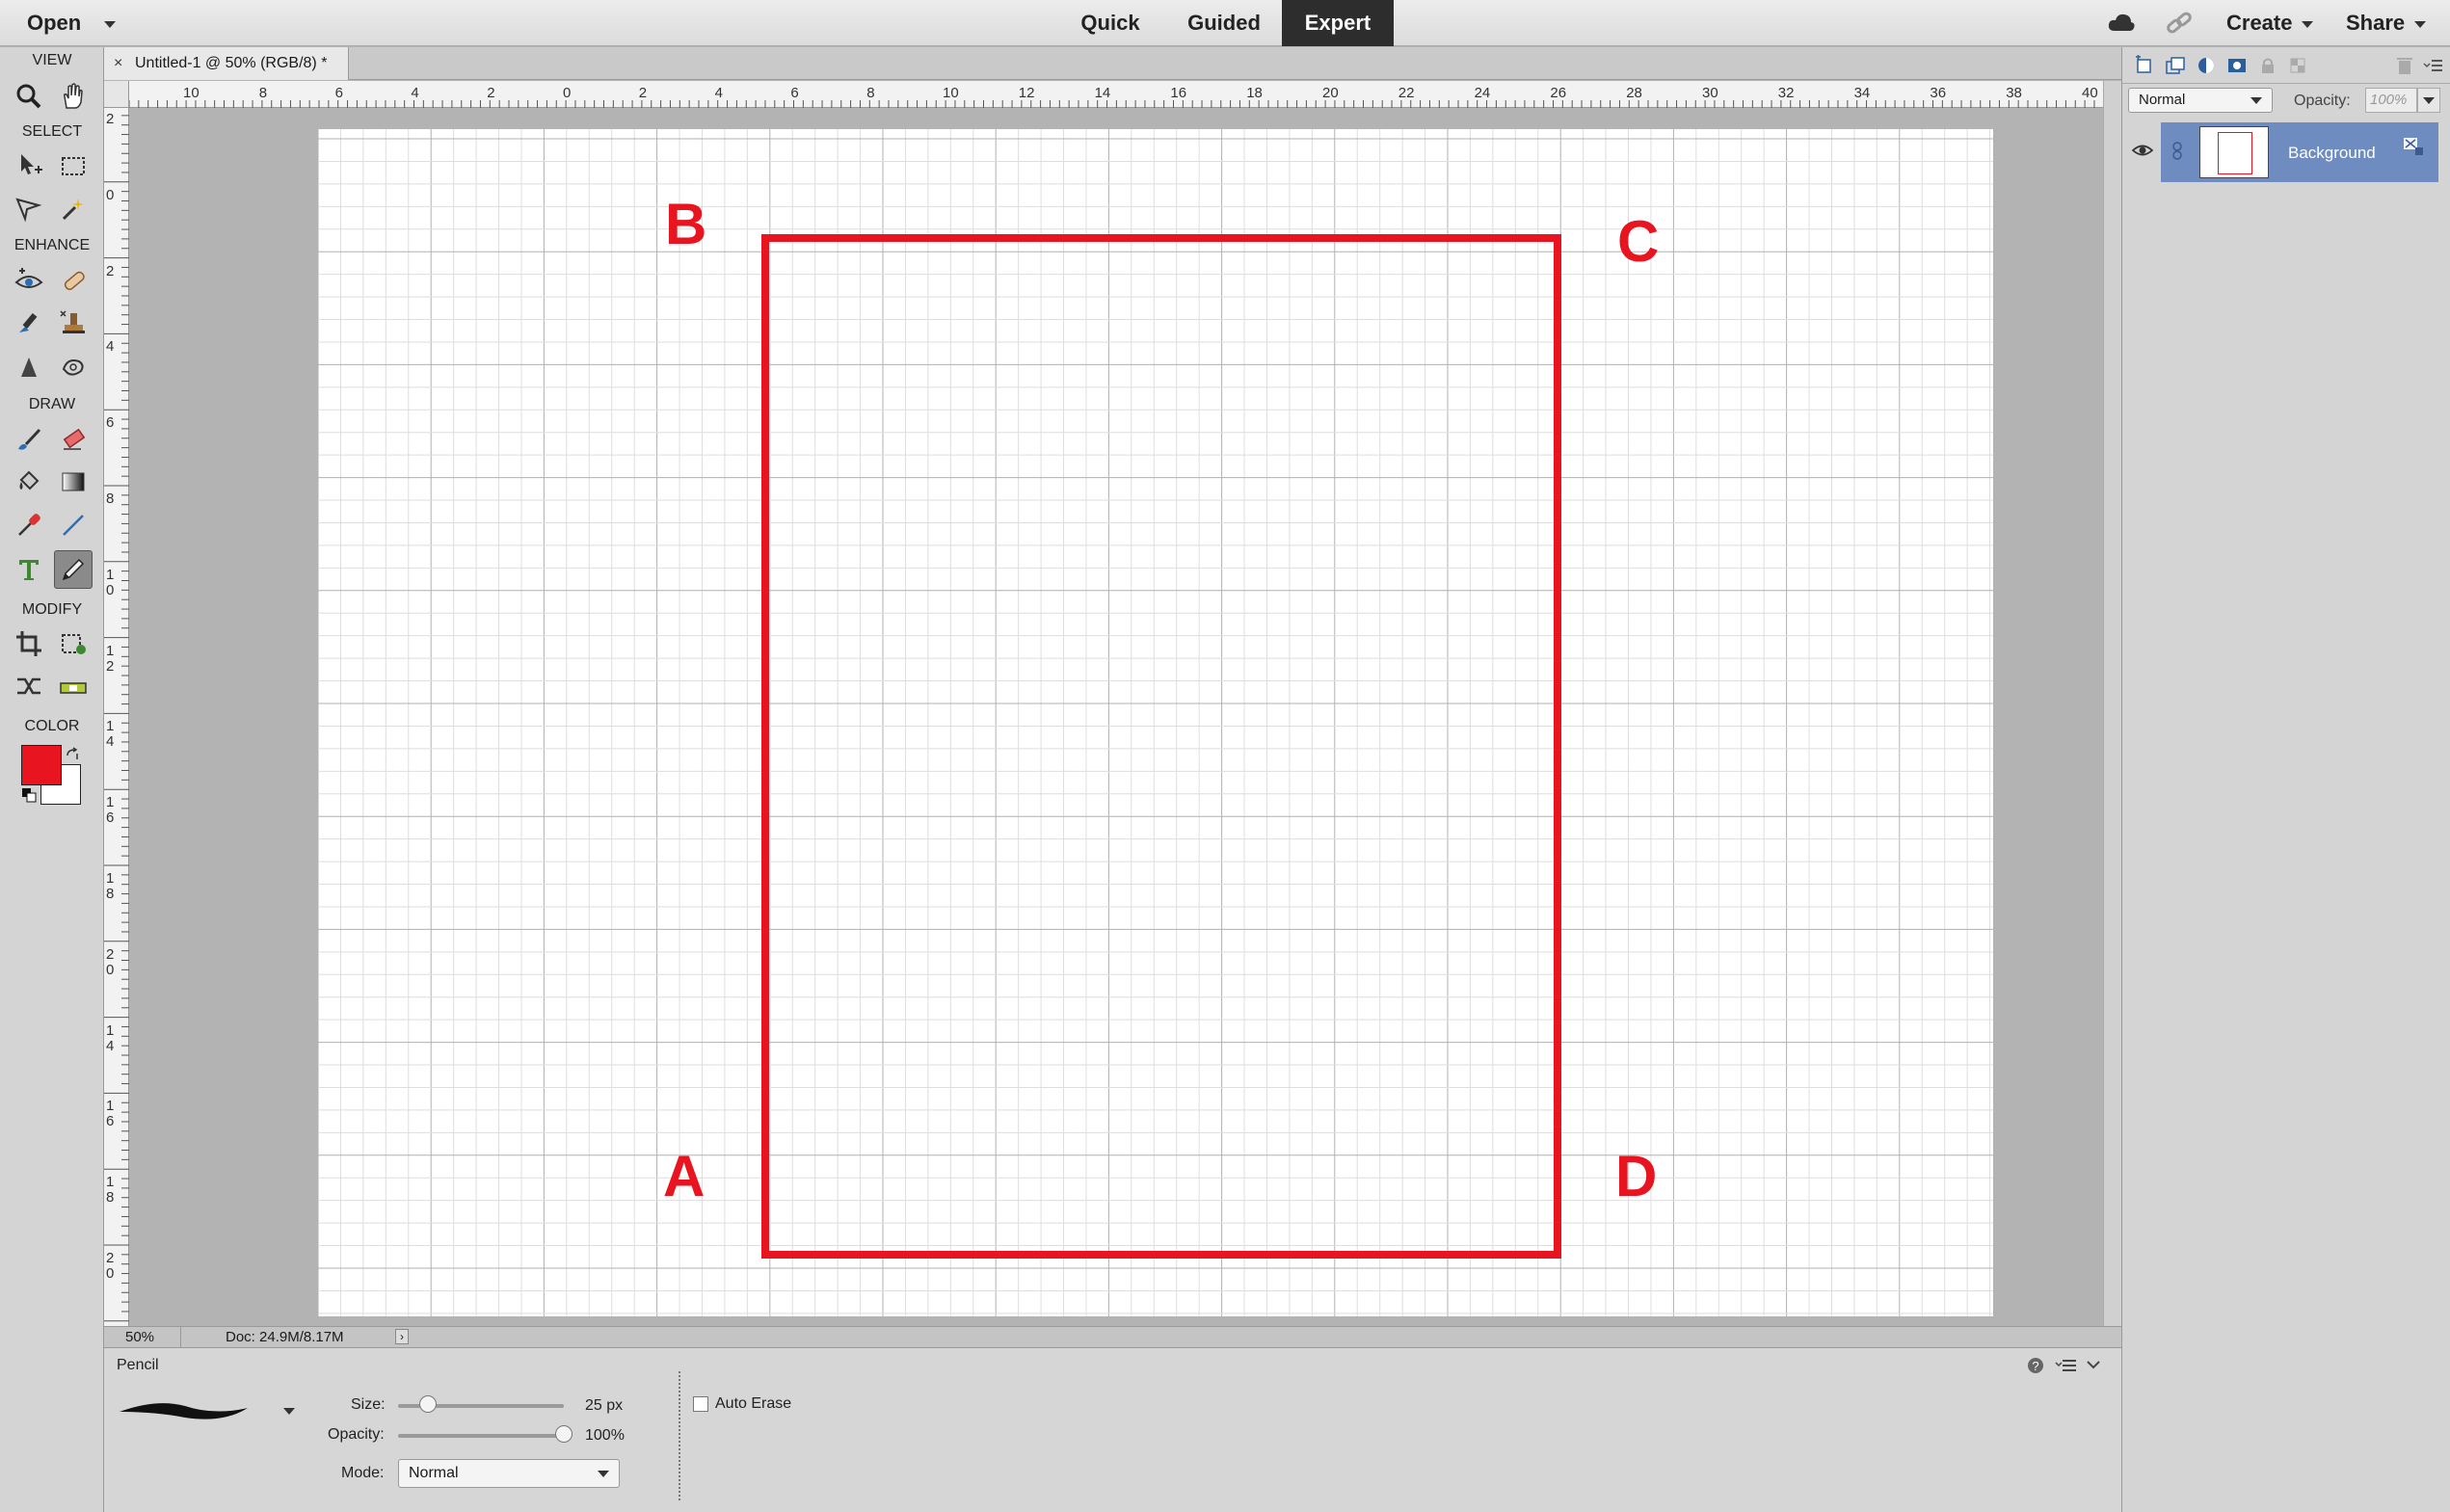  I want to click on options-divider, so click(679, 1435).